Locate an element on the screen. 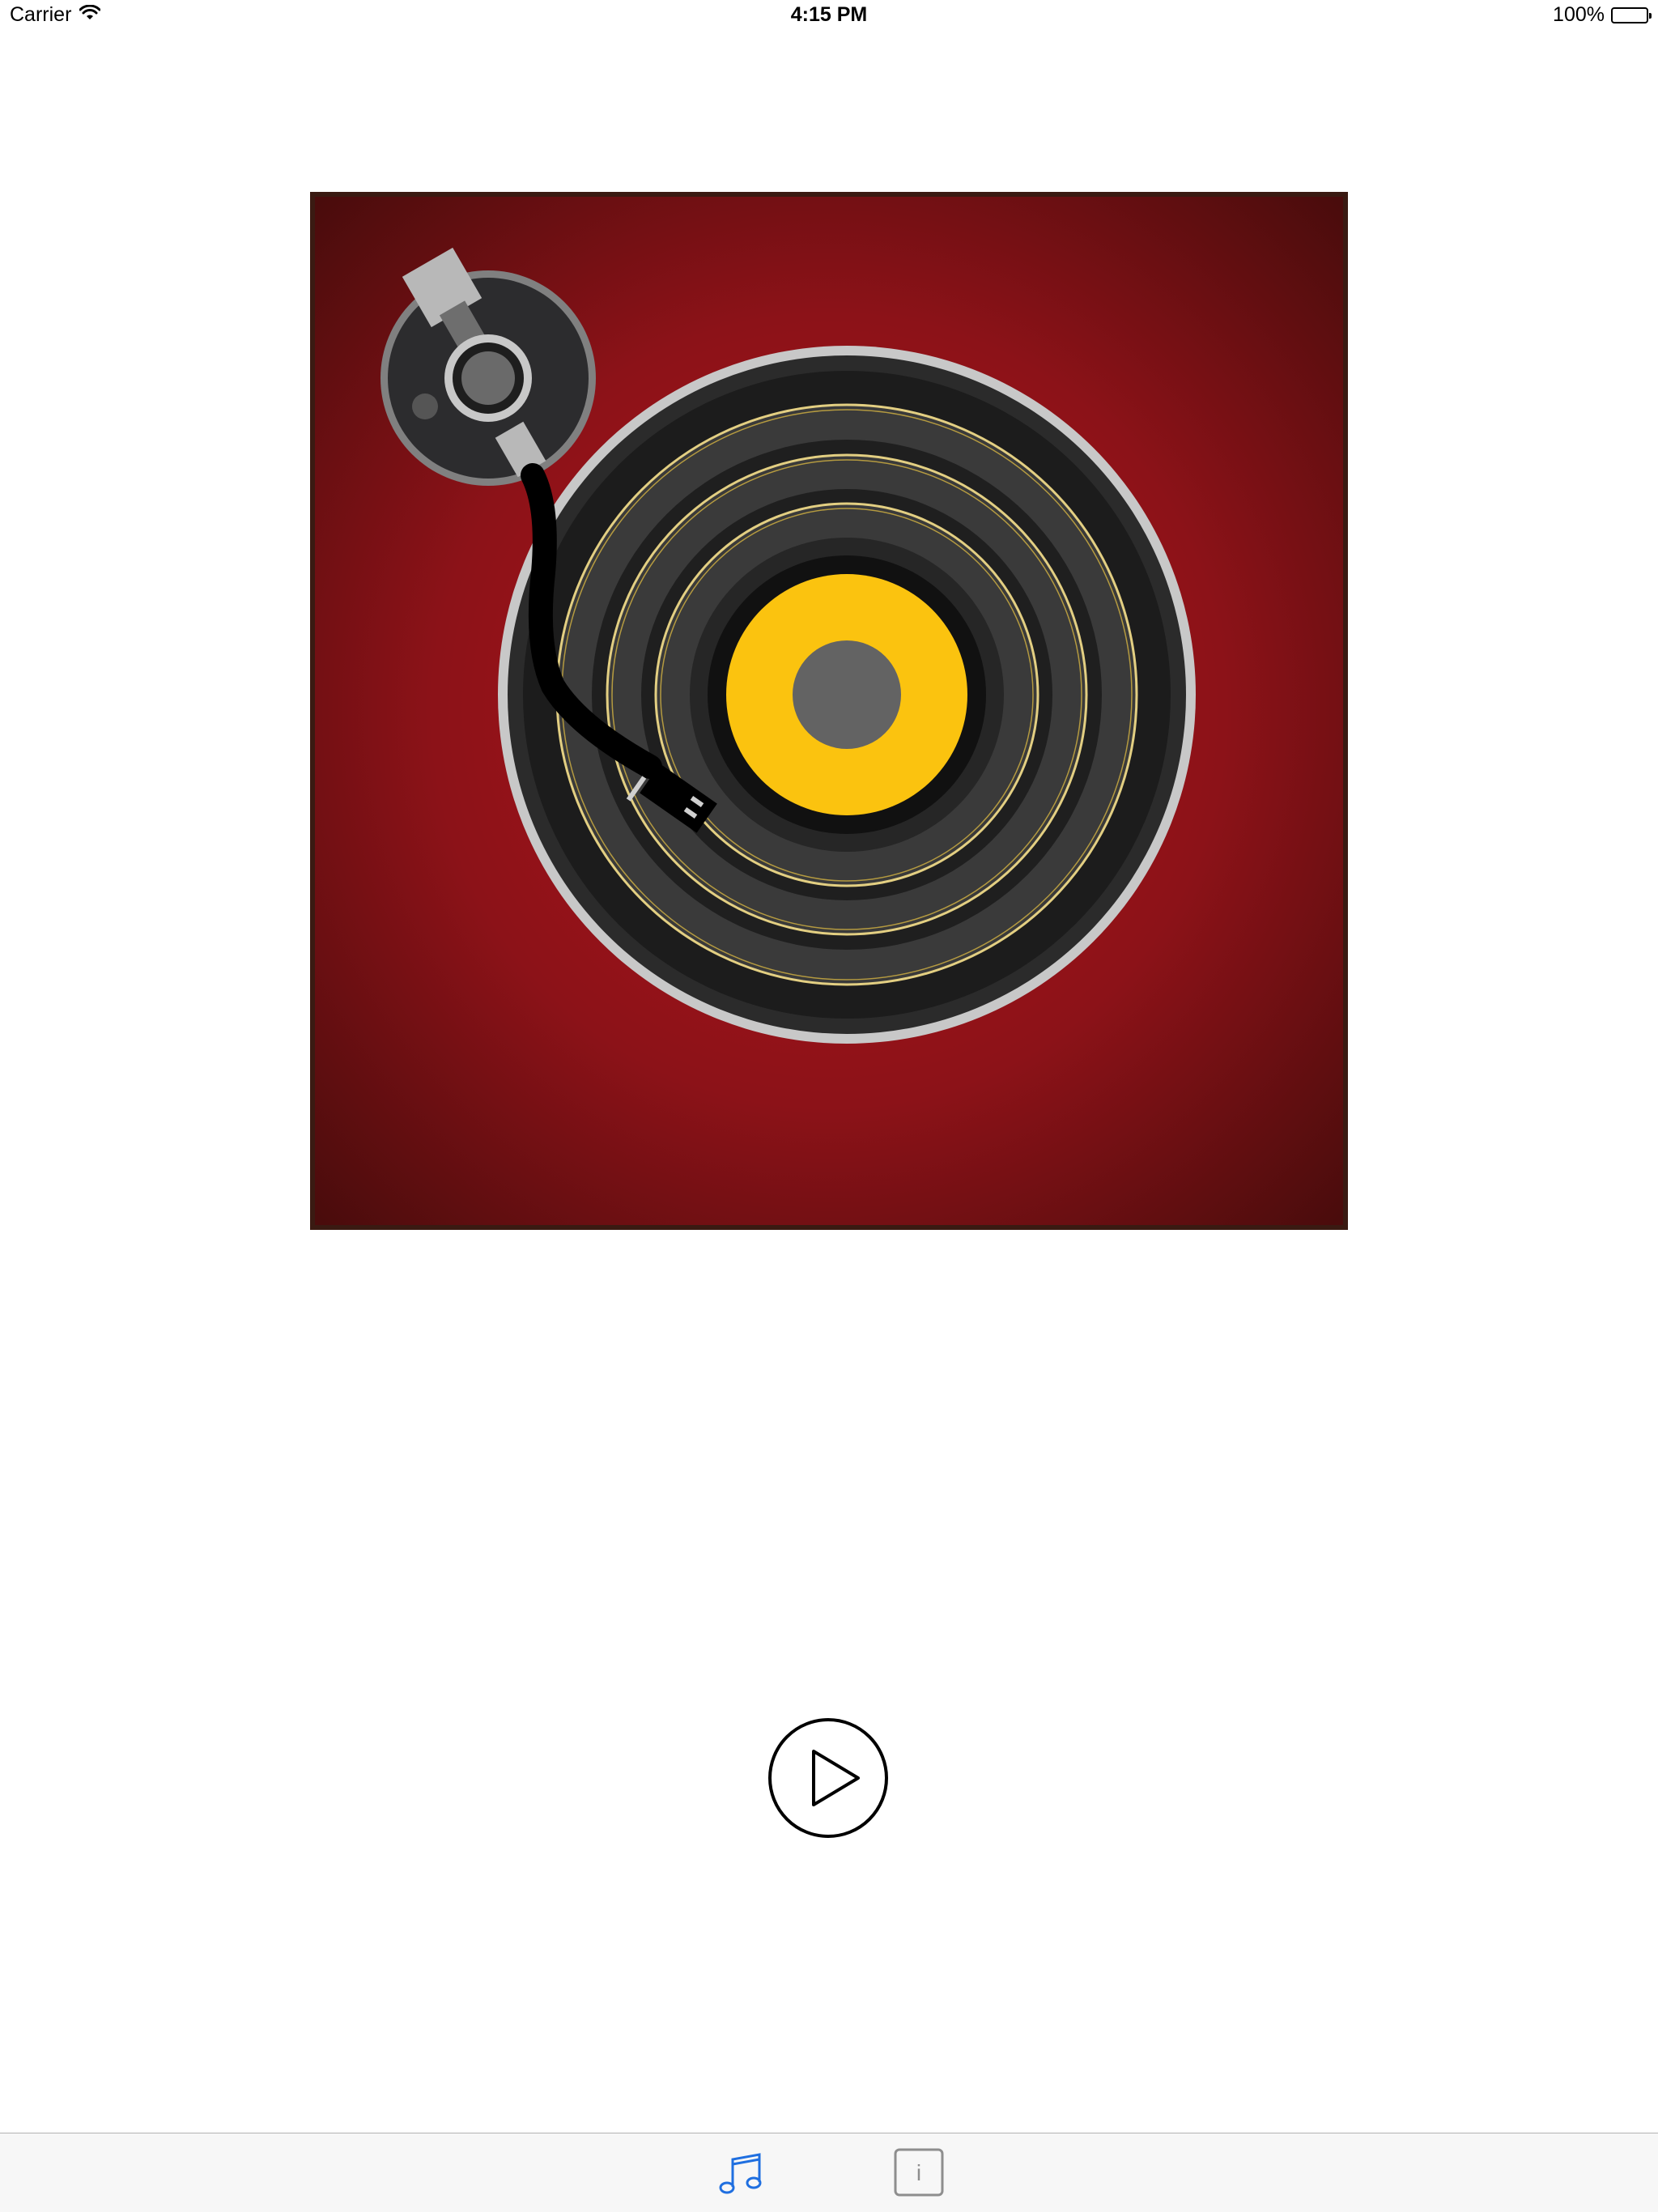 The width and height of the screenshot is (1658, 2212). info-icon: i is located at coordinates (919, 2172).